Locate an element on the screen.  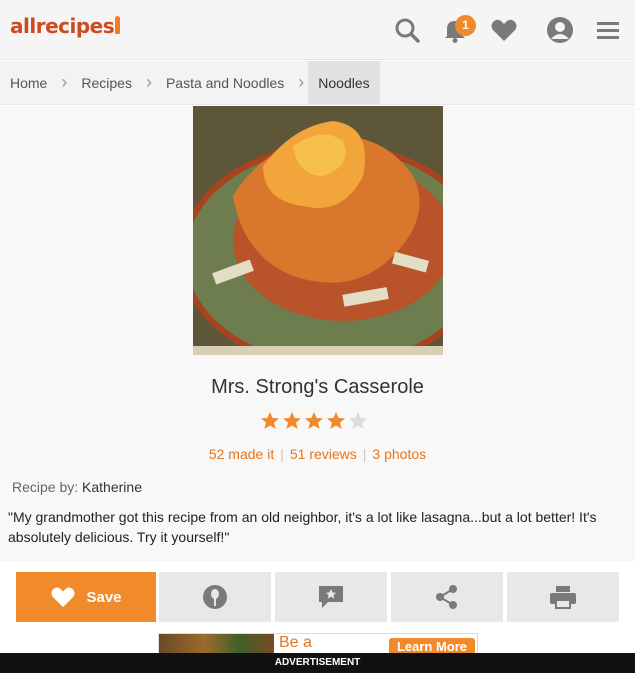
recipe-action-bar: Save is located at coordinates (317, 598).